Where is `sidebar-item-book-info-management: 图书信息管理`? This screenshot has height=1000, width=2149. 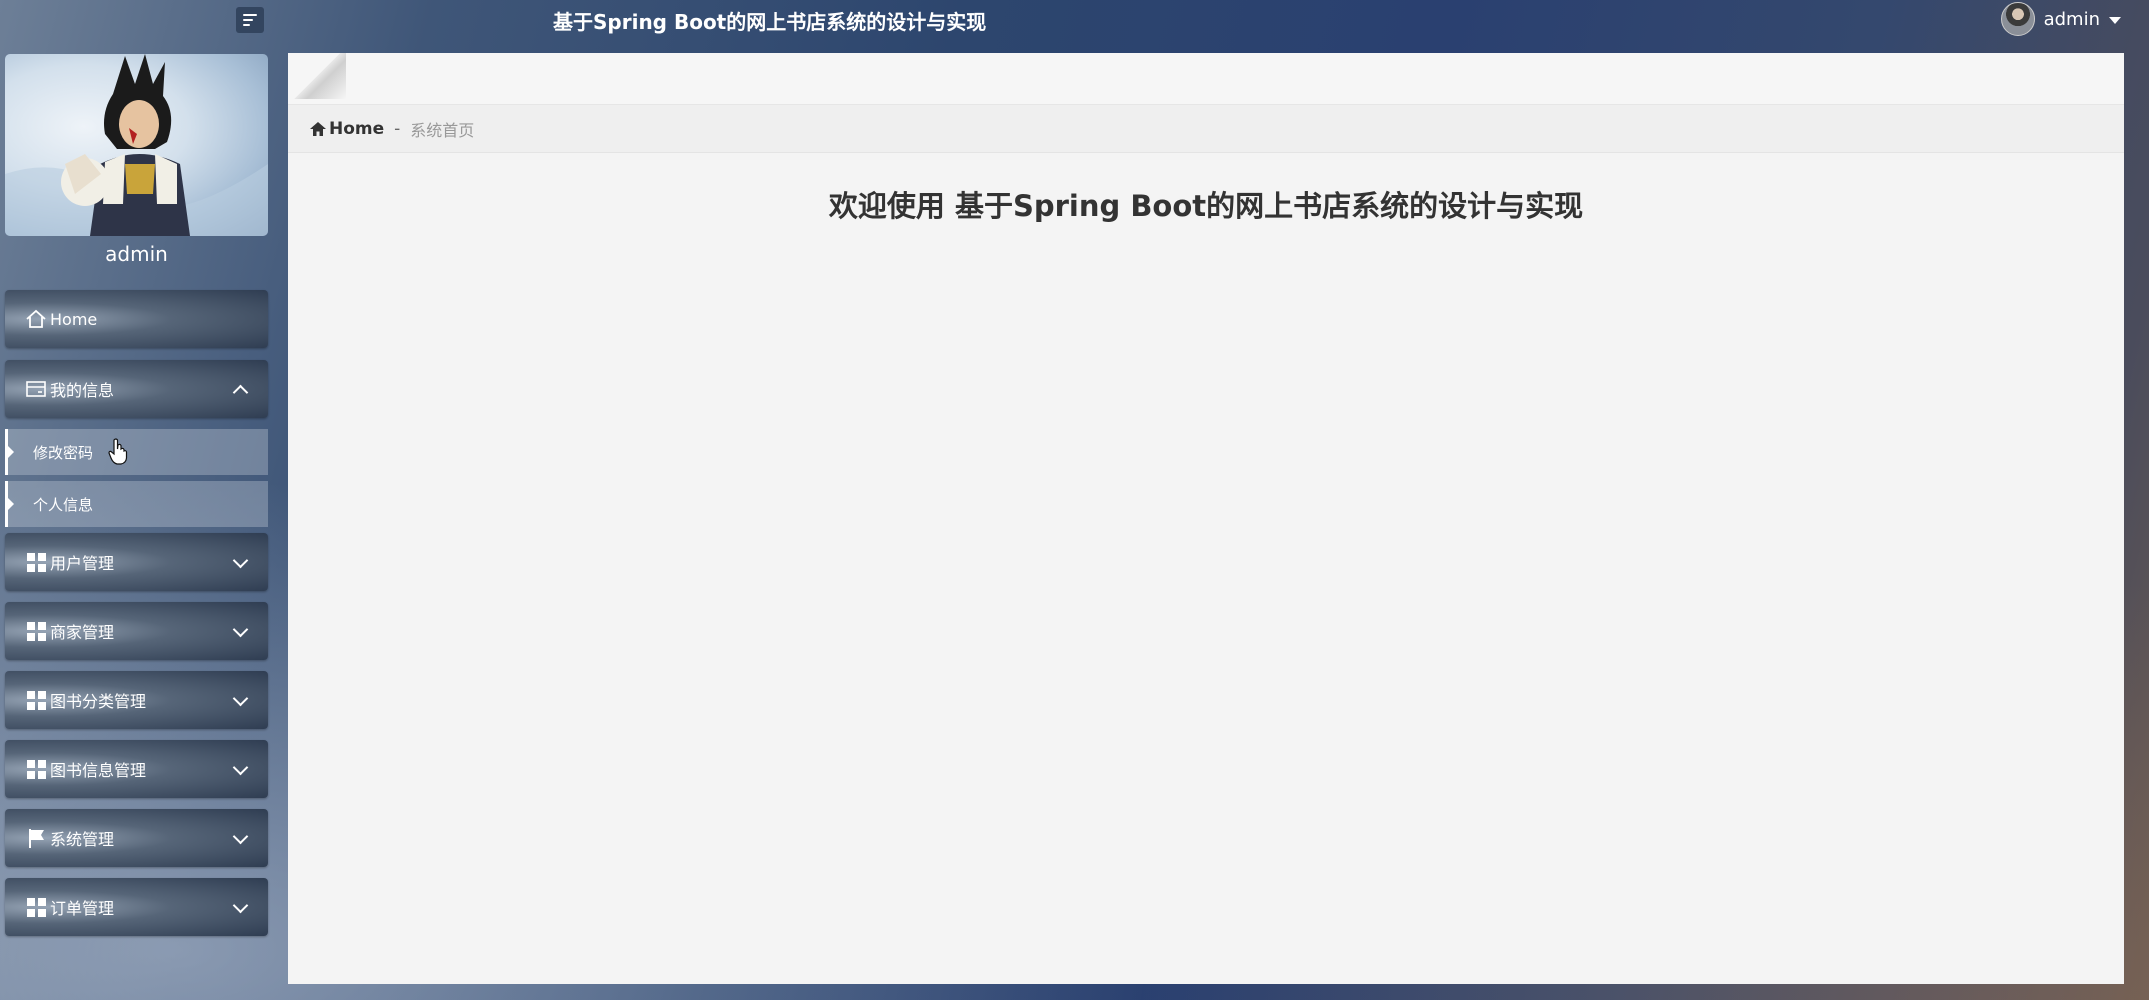
sidebar-item-book-info-management: 图书信息管理 is located at coordinates (136, 769).